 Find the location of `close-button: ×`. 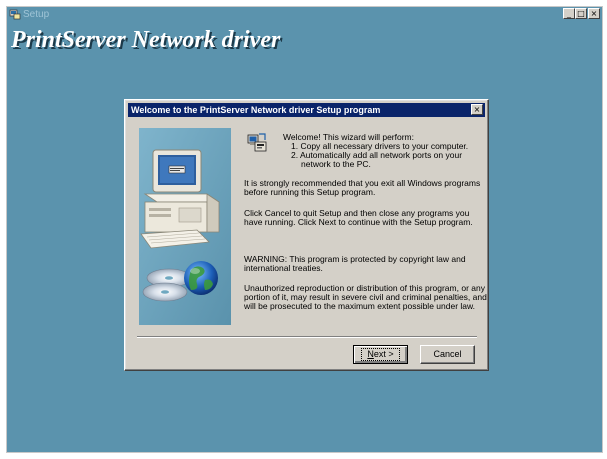

close-button: × is located at coordinates (594, 13).